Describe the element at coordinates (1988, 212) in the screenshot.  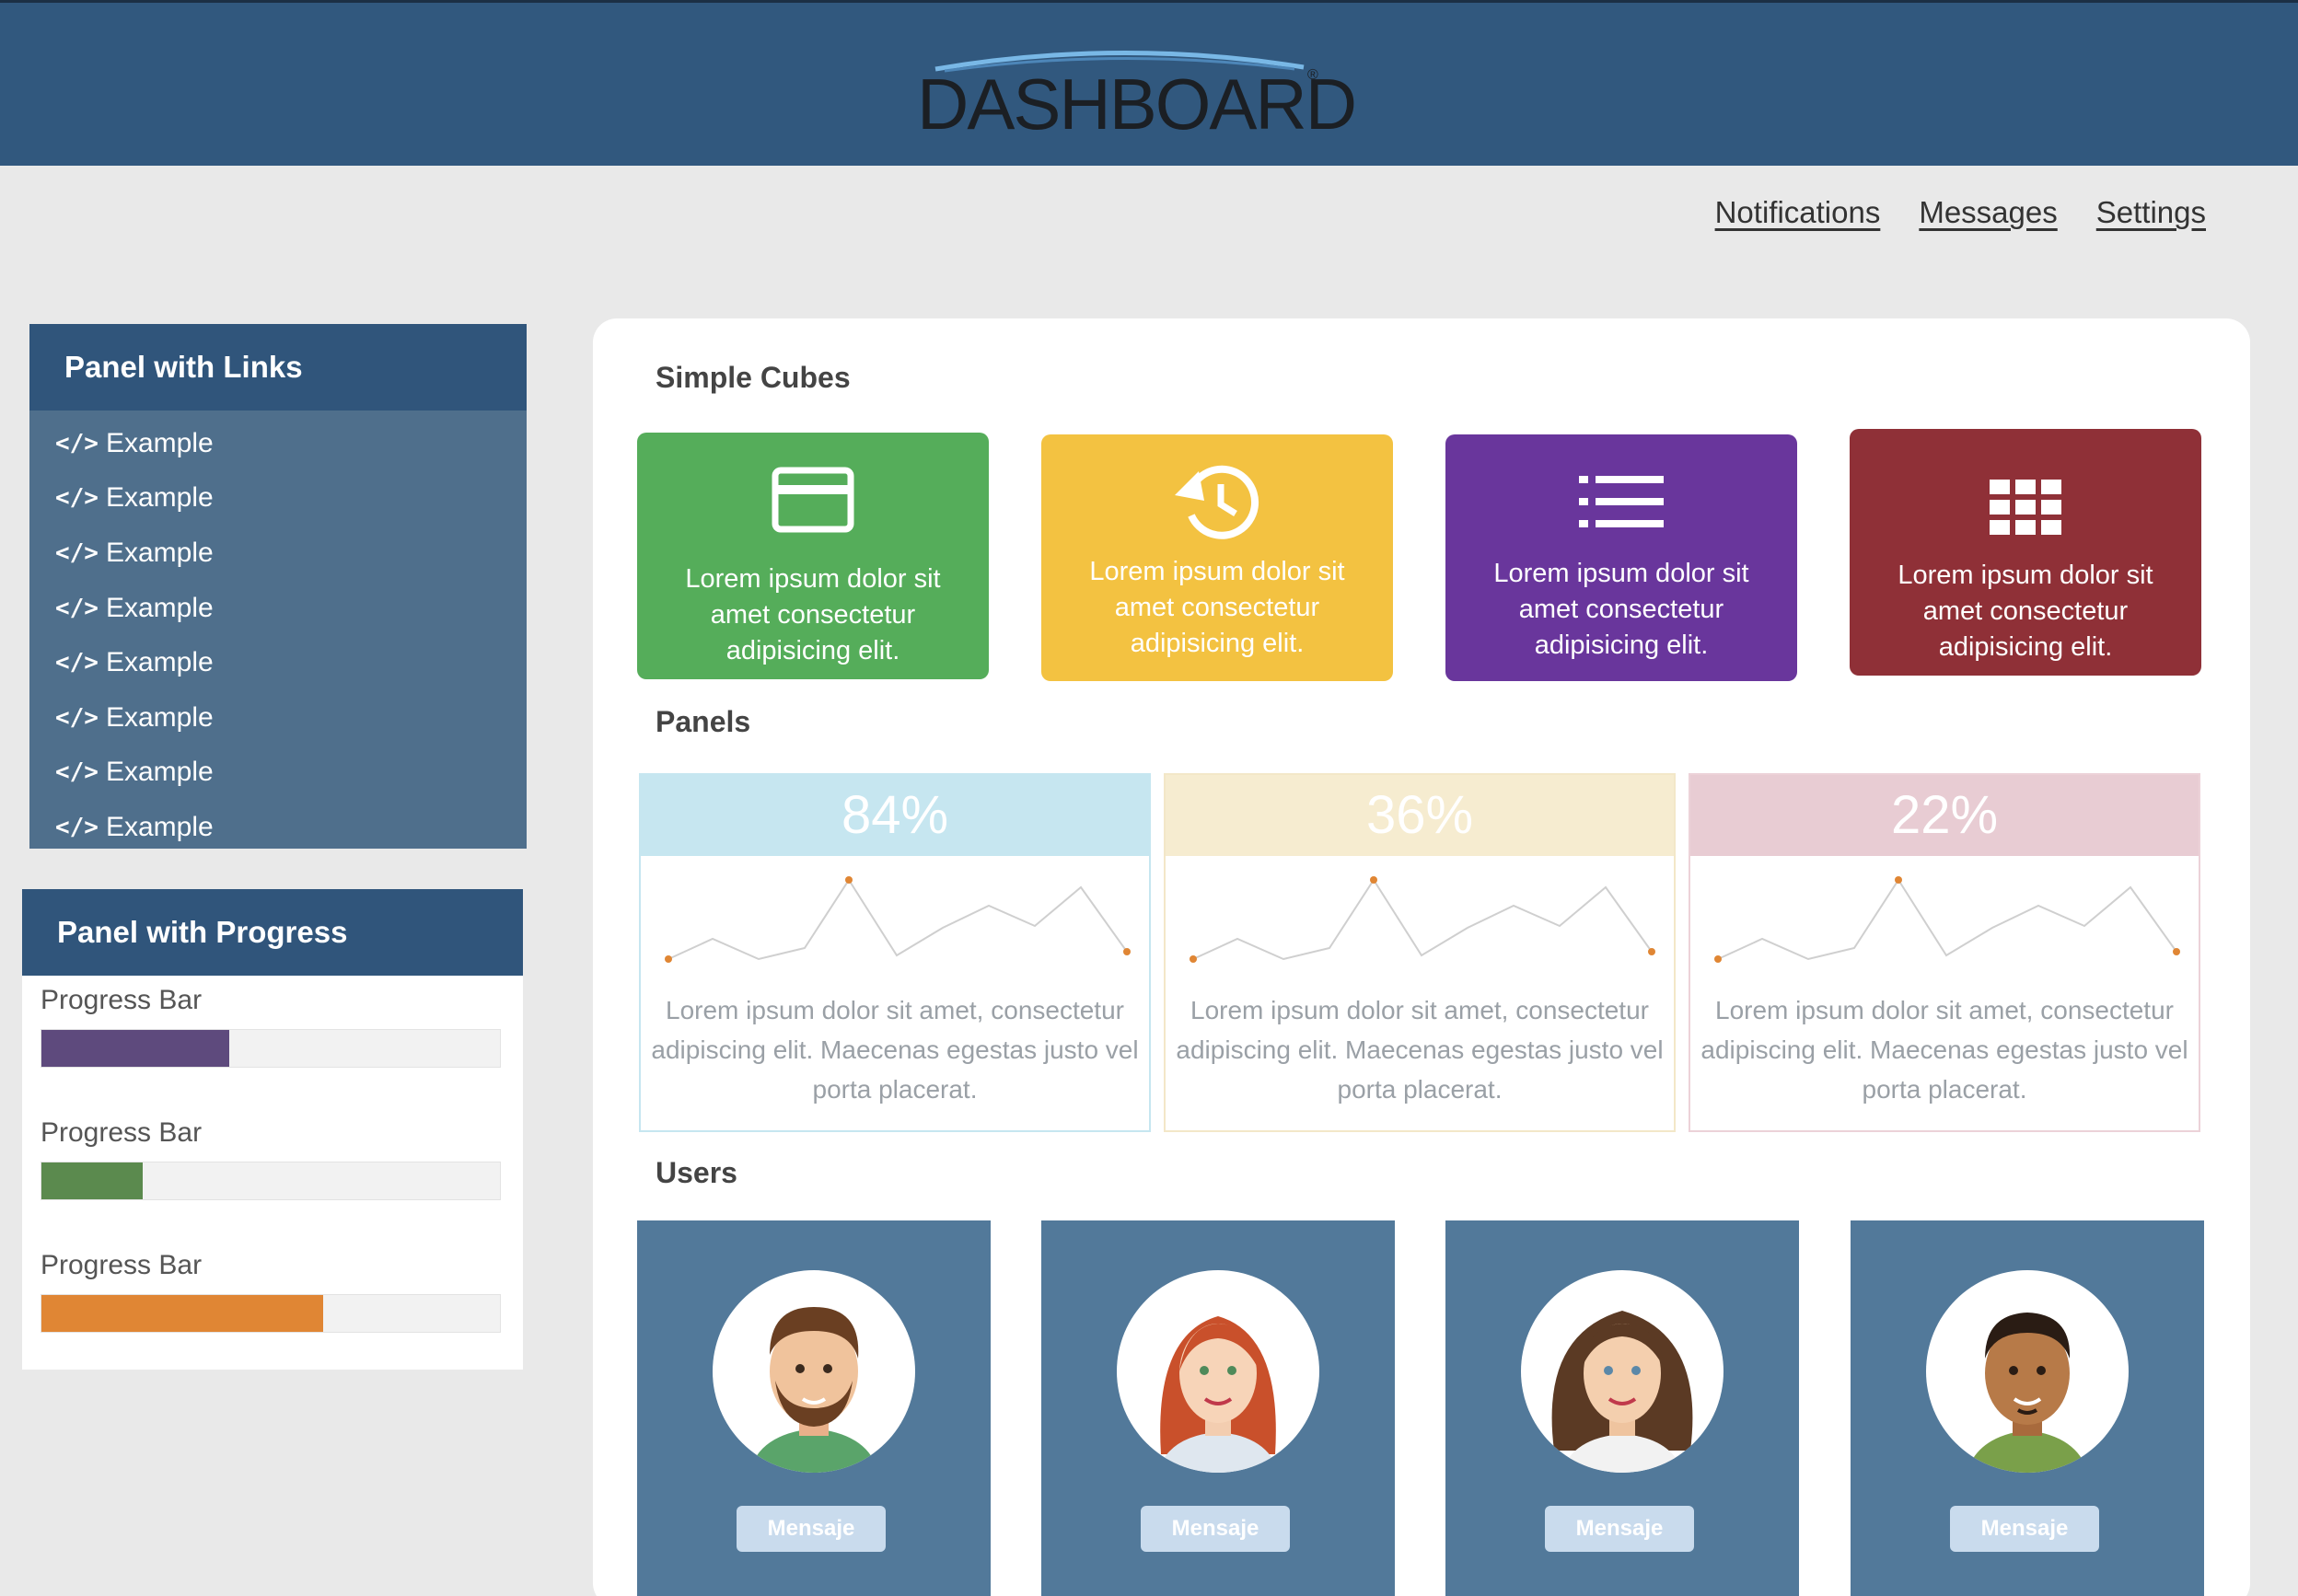
I see `nav-messages-link: Messages` at that location.